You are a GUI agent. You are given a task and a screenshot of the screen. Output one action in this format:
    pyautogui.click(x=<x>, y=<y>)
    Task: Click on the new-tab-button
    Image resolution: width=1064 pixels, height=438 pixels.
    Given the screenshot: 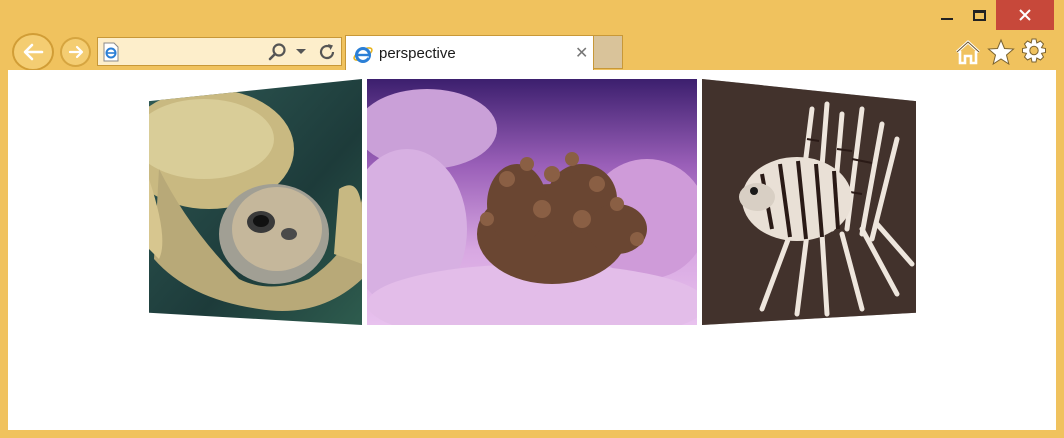 What is the action you would take?
    pyautogui.click(x=608, y=52)
    